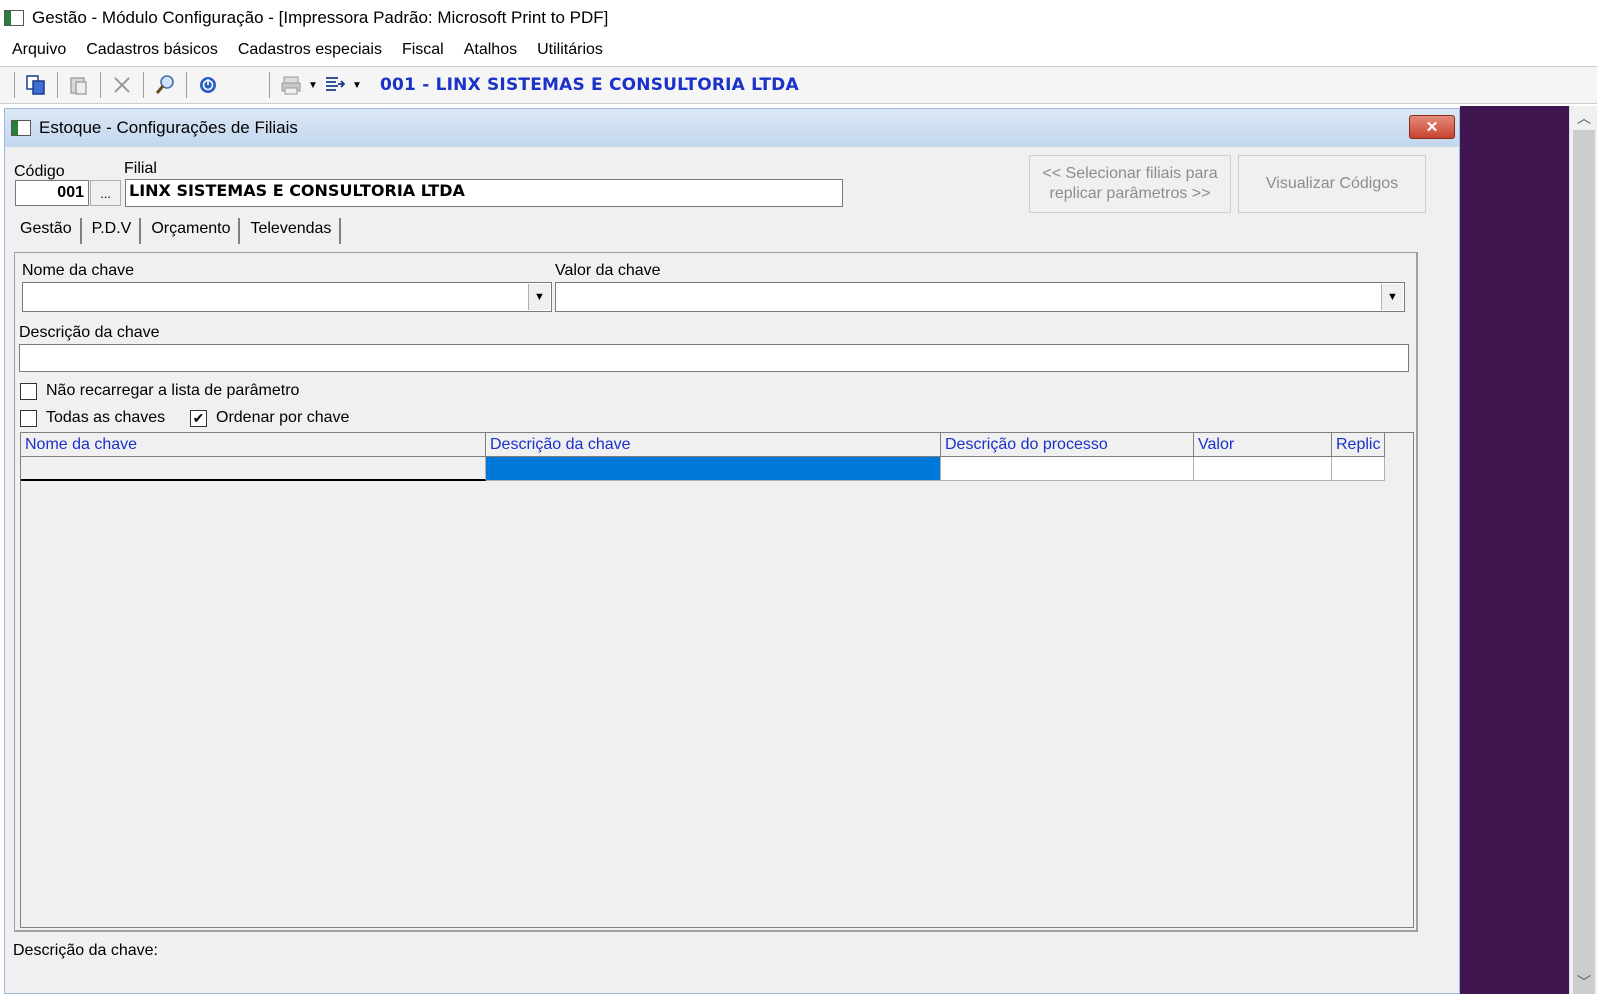 Image resolution: width=1597 pixels, height=994 pixels. What do you see at coordinates (1067, 445) in the screenshot?
I see `column-header-descricao-processo: Descrição do processo` at bounding box center [1067, 445].